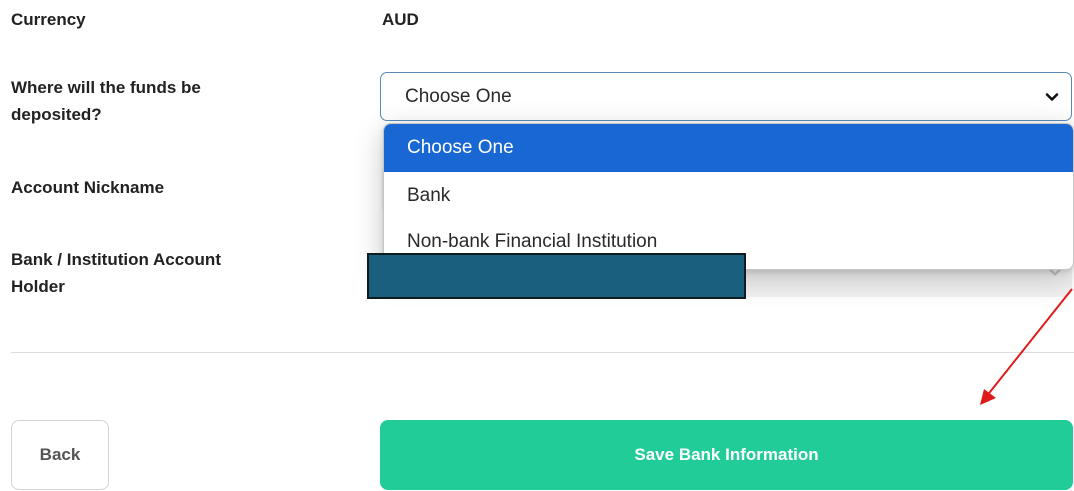  I want to click on nickname-label: Account Nickname, so click(88, 187).